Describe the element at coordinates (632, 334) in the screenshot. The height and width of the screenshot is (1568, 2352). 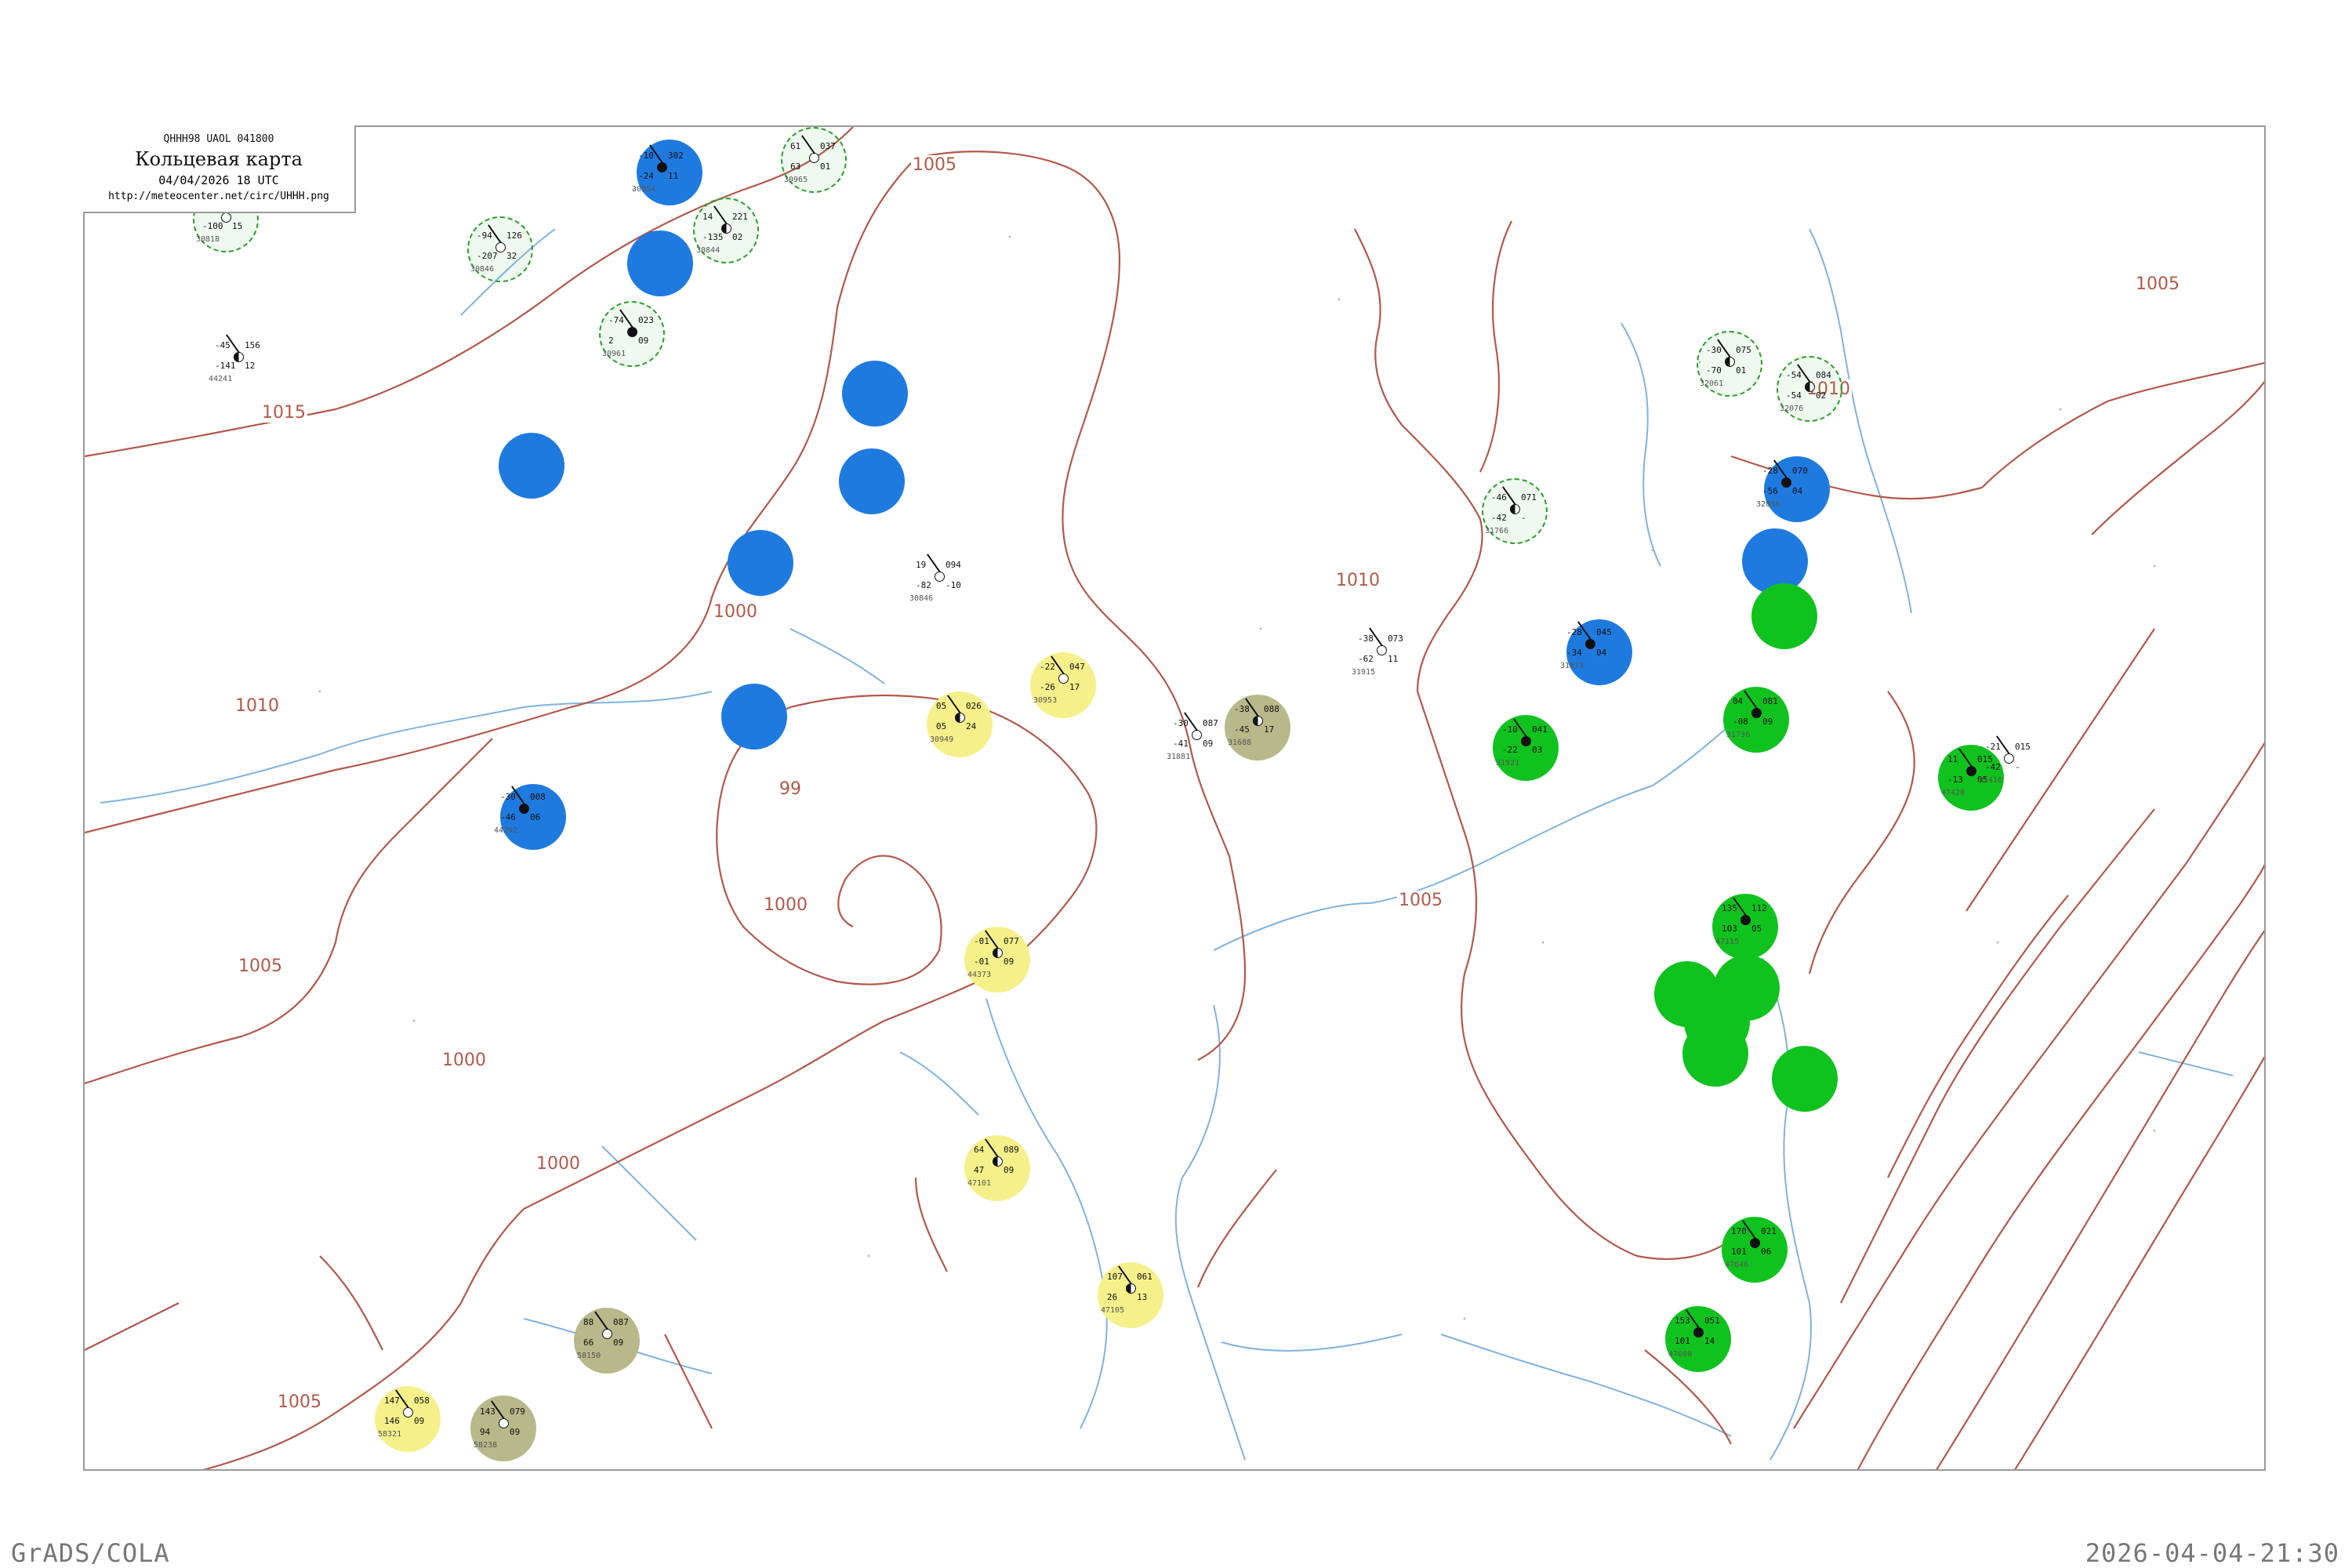
I see `station-plot: -74 023 2 09 30961` at that location.